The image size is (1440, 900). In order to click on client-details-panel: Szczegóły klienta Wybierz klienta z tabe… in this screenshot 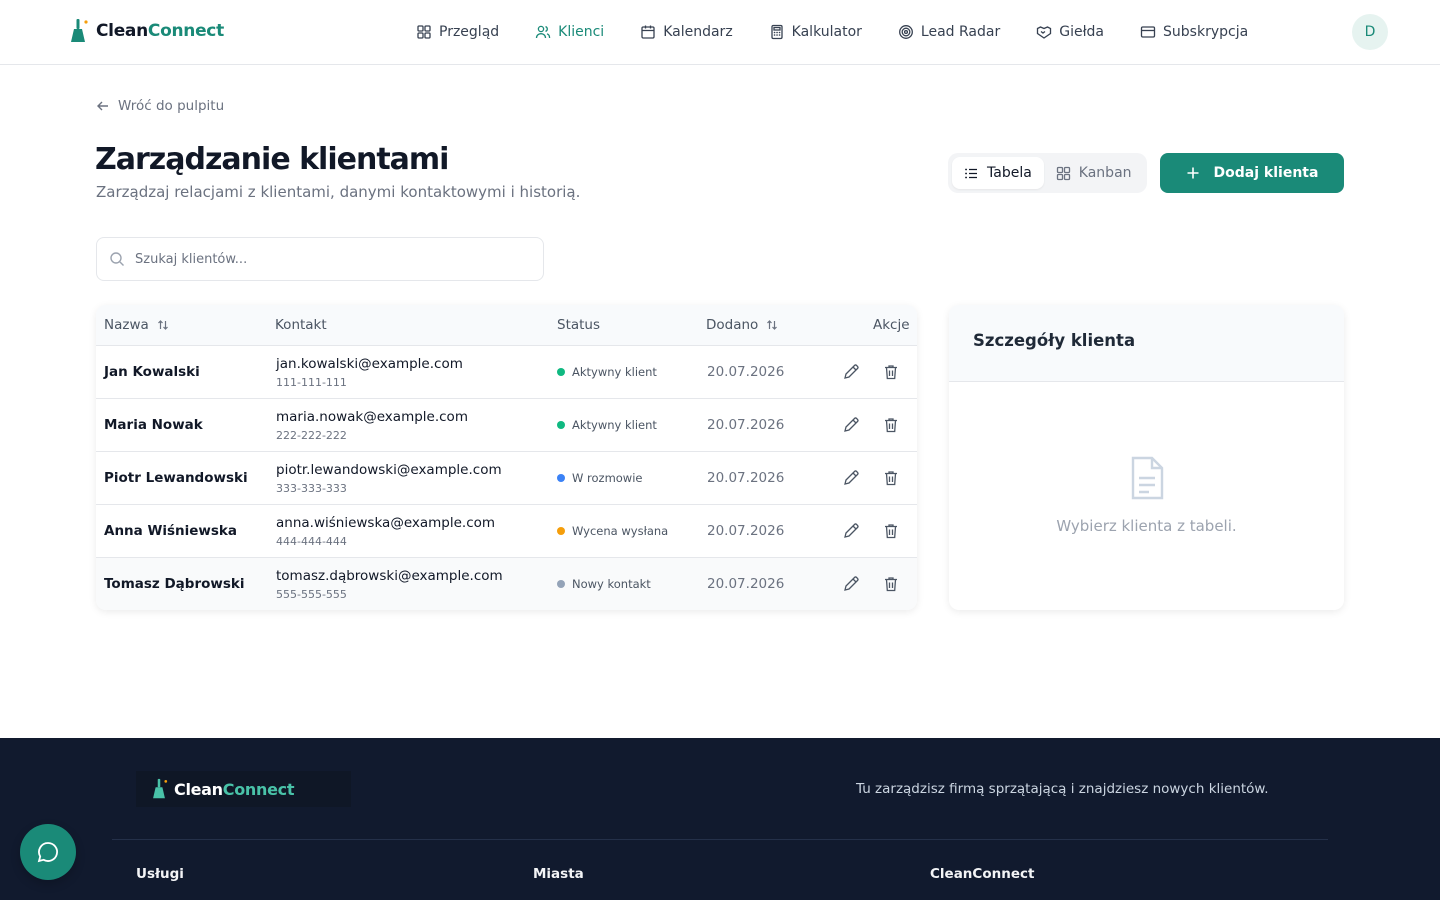, I will do `click(1146, 457)`.